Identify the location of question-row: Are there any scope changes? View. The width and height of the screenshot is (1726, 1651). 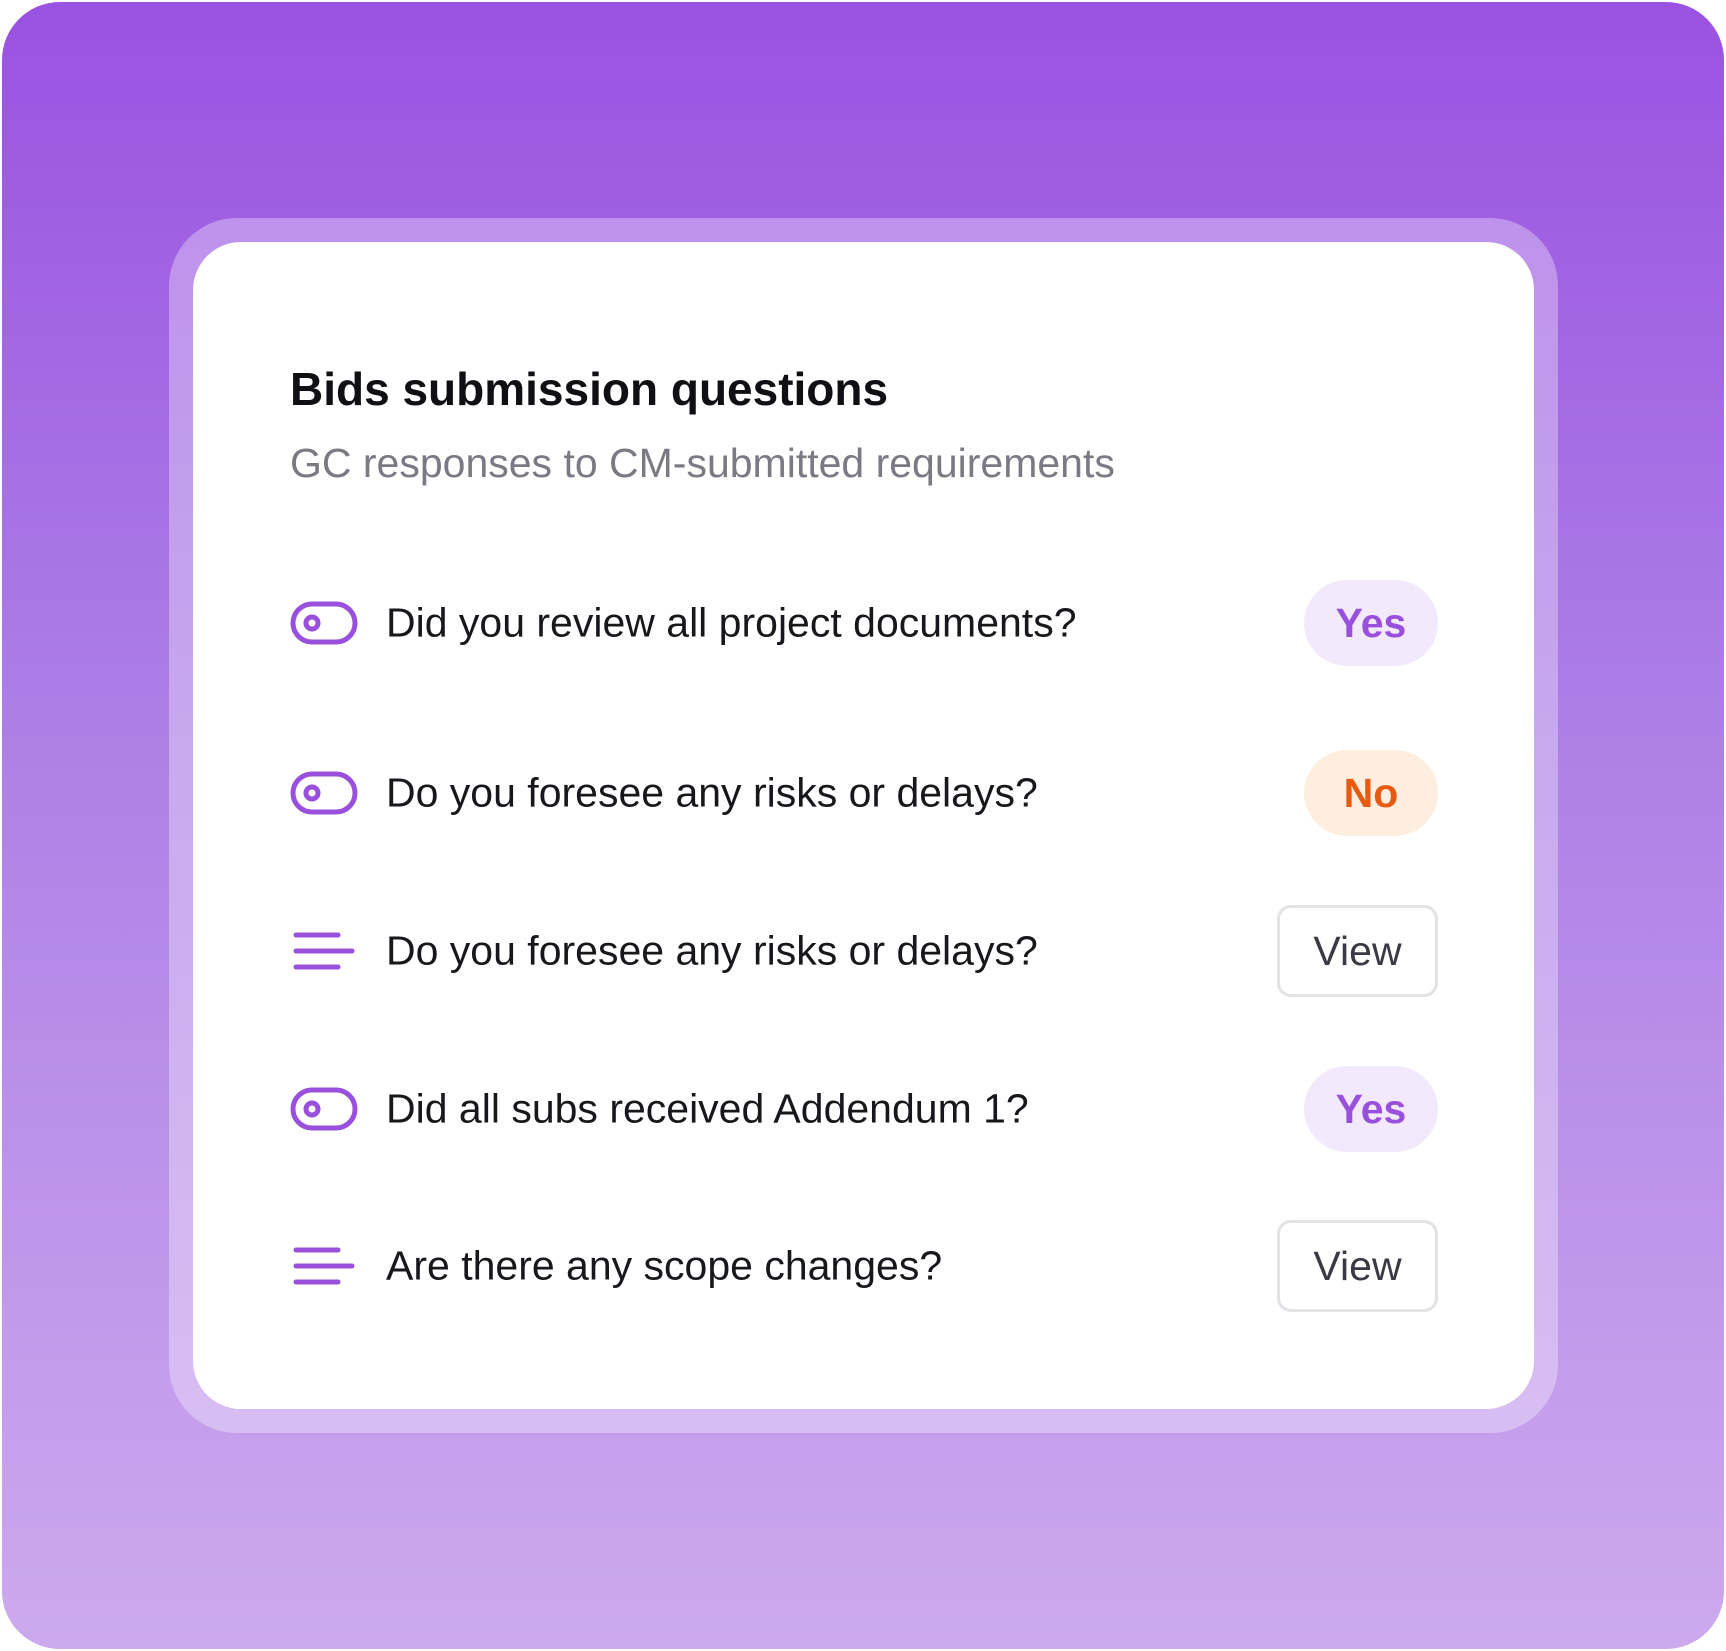
(864, 1266).